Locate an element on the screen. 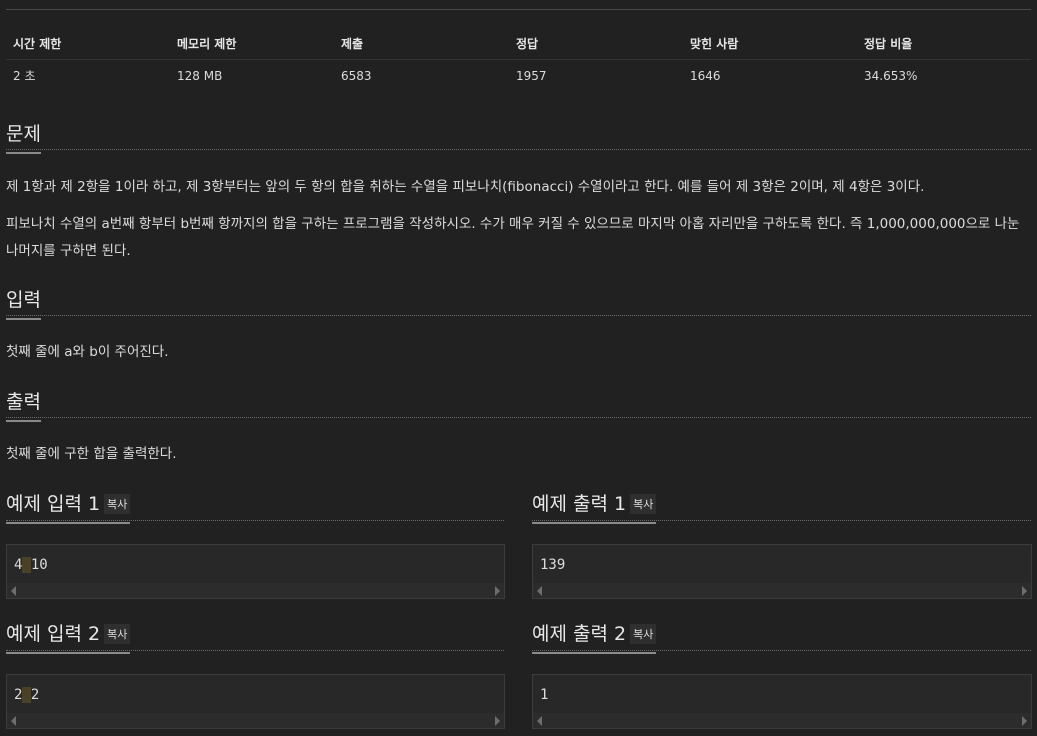 The height and width of the screenshot is (736, 1037). sample-input-2-box: 2 2 is located at coordinates (255, 701).